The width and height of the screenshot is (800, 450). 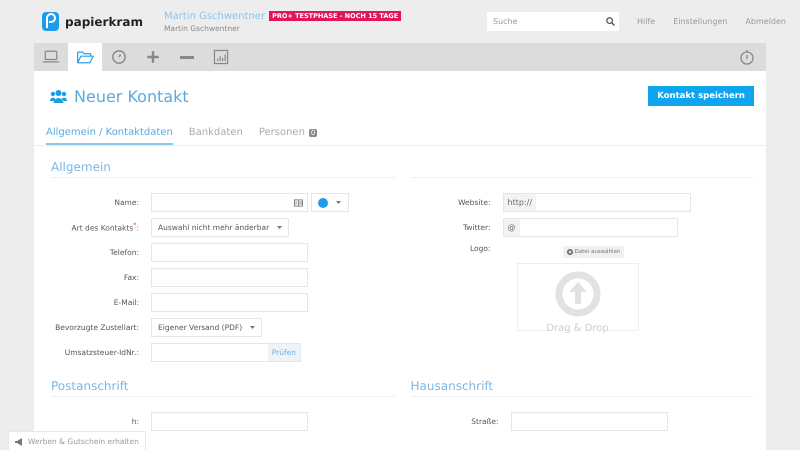 What do you see at coordinates (221, 57) in the screenshot?
I see `bar-chart-icon` at bounding box center [221, 57].